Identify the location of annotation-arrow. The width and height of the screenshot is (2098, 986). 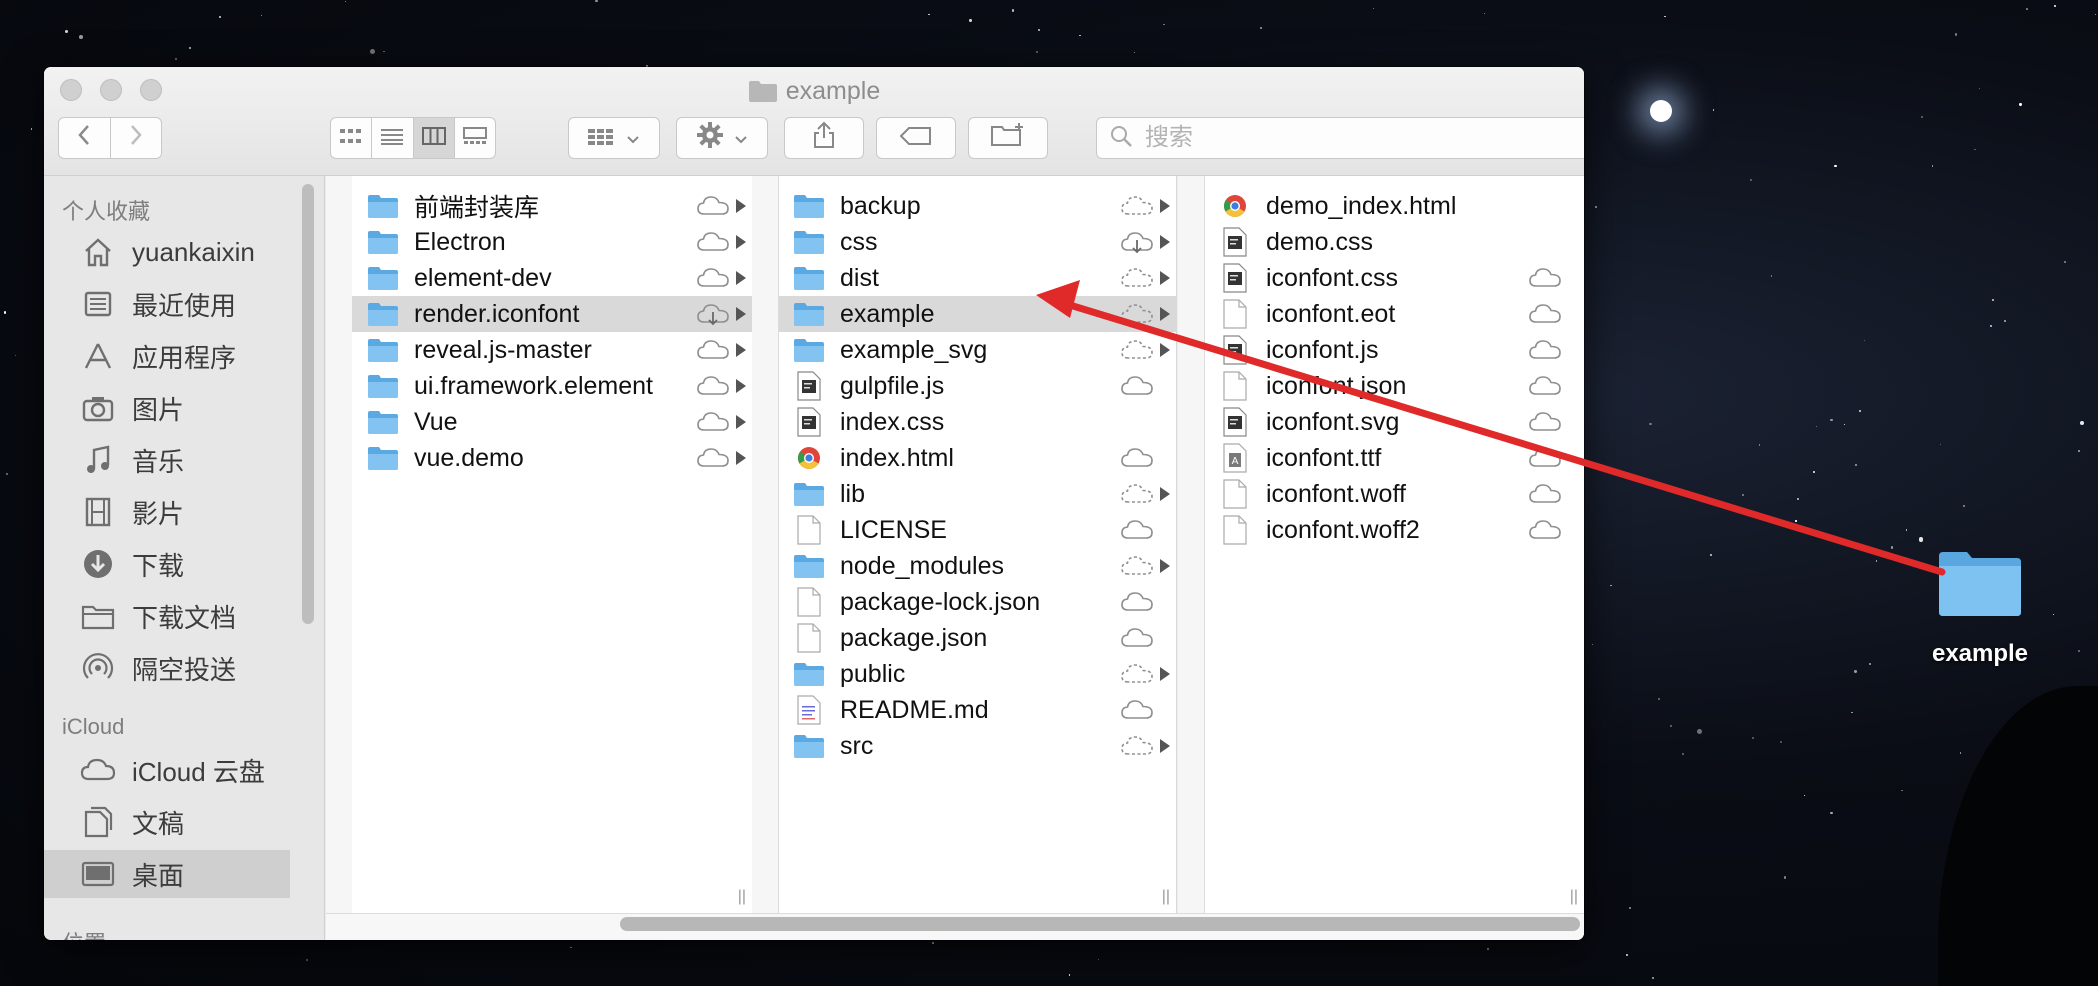
(1491, 428).